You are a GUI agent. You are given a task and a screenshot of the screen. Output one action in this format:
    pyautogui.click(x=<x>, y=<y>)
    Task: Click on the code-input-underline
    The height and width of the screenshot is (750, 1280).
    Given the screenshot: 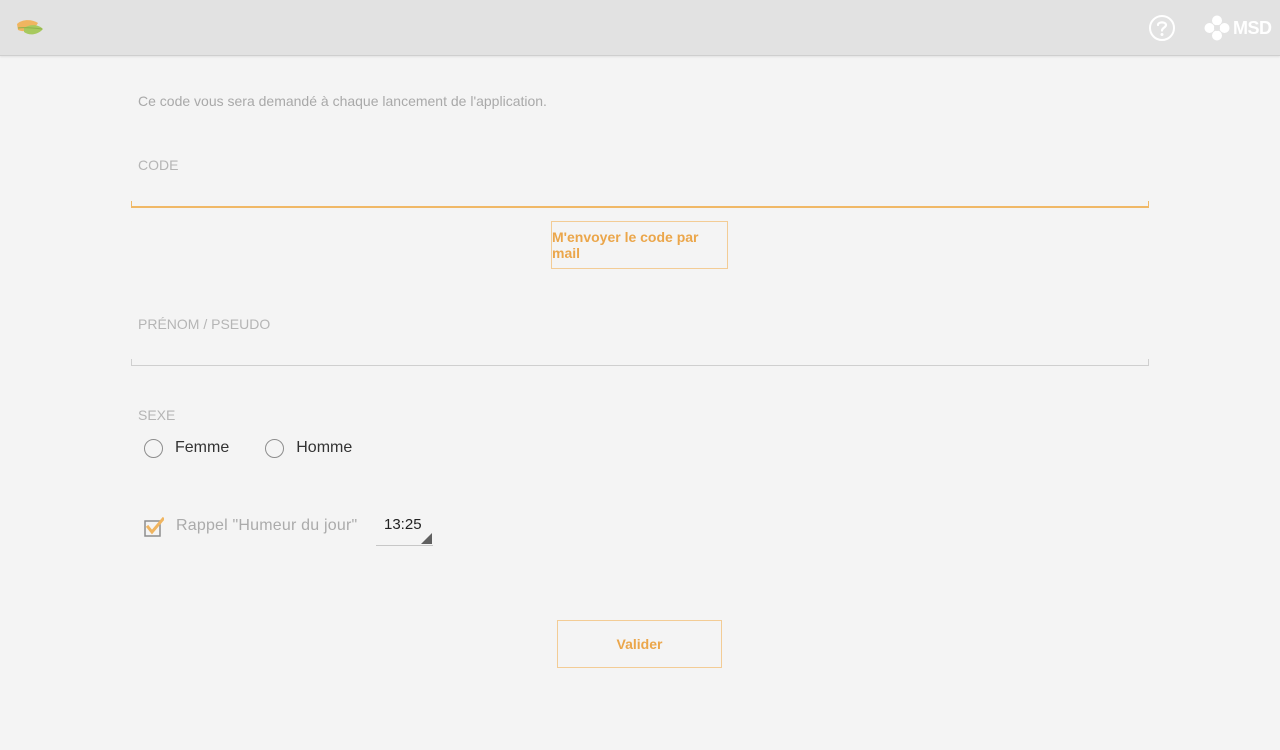 What is the action you would take?
    pyautogui.click(x=640, y=204)
    